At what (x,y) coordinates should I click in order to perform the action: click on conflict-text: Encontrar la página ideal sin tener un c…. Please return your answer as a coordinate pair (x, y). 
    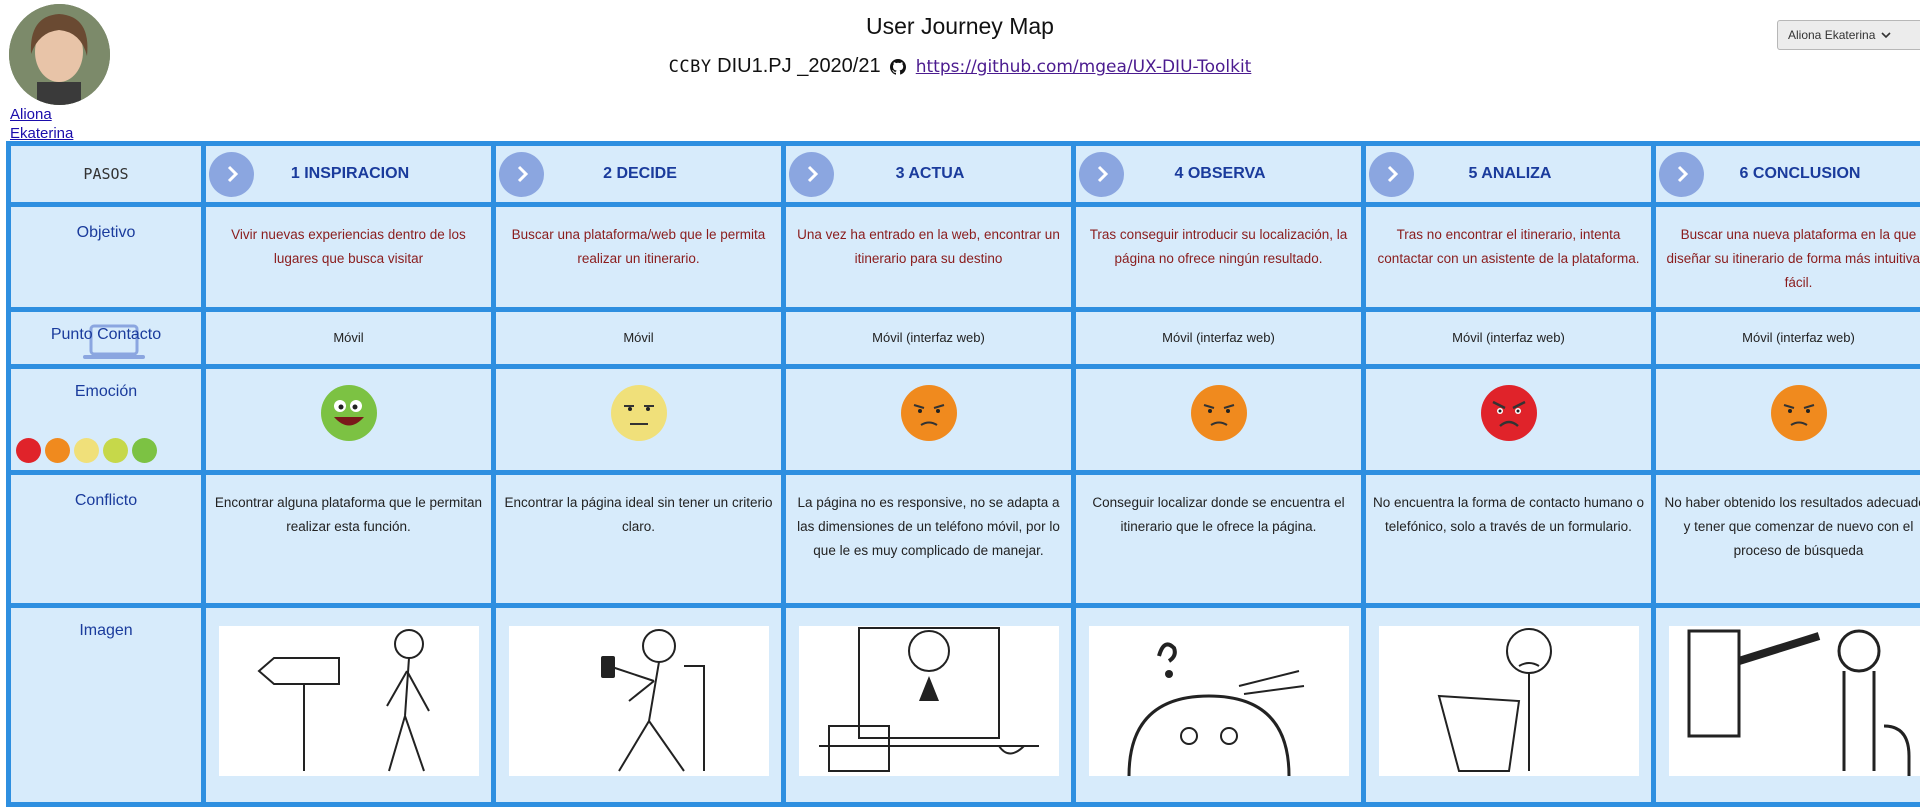
    Looking at the image, I should click on (638, 539).